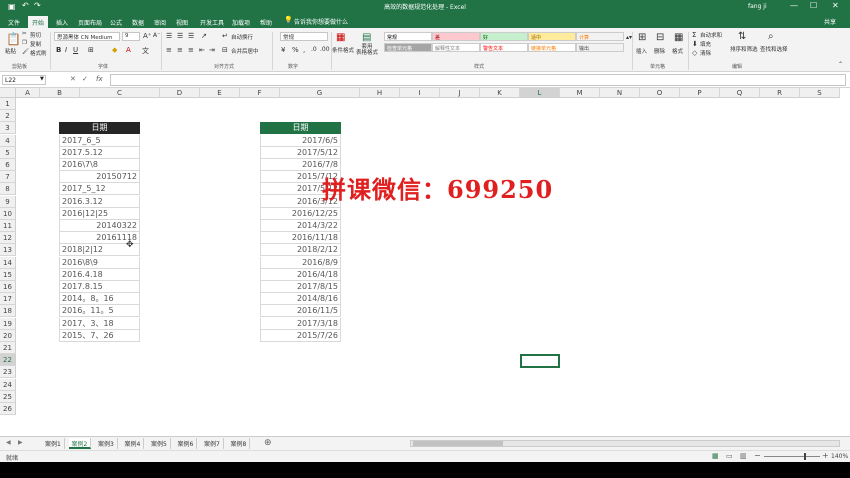 The height and width of the screenshot is (478, 850). What do you see at coordinates (460, 93) in the screenshot?
I see `column-header-j: J` at bounding box center [460, 93].